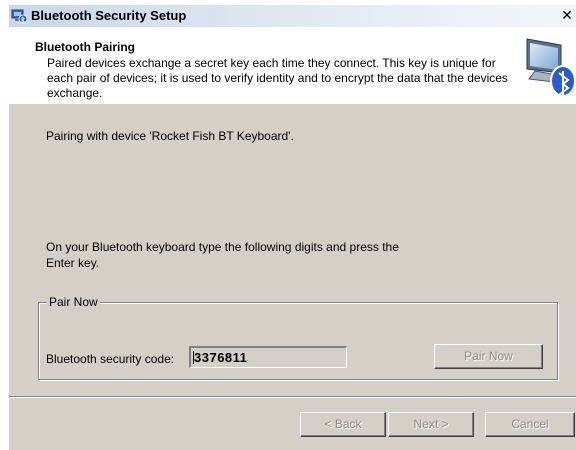  I want to click on title-bar: Bluetooth Security Setup ✕, so click(292, 16).